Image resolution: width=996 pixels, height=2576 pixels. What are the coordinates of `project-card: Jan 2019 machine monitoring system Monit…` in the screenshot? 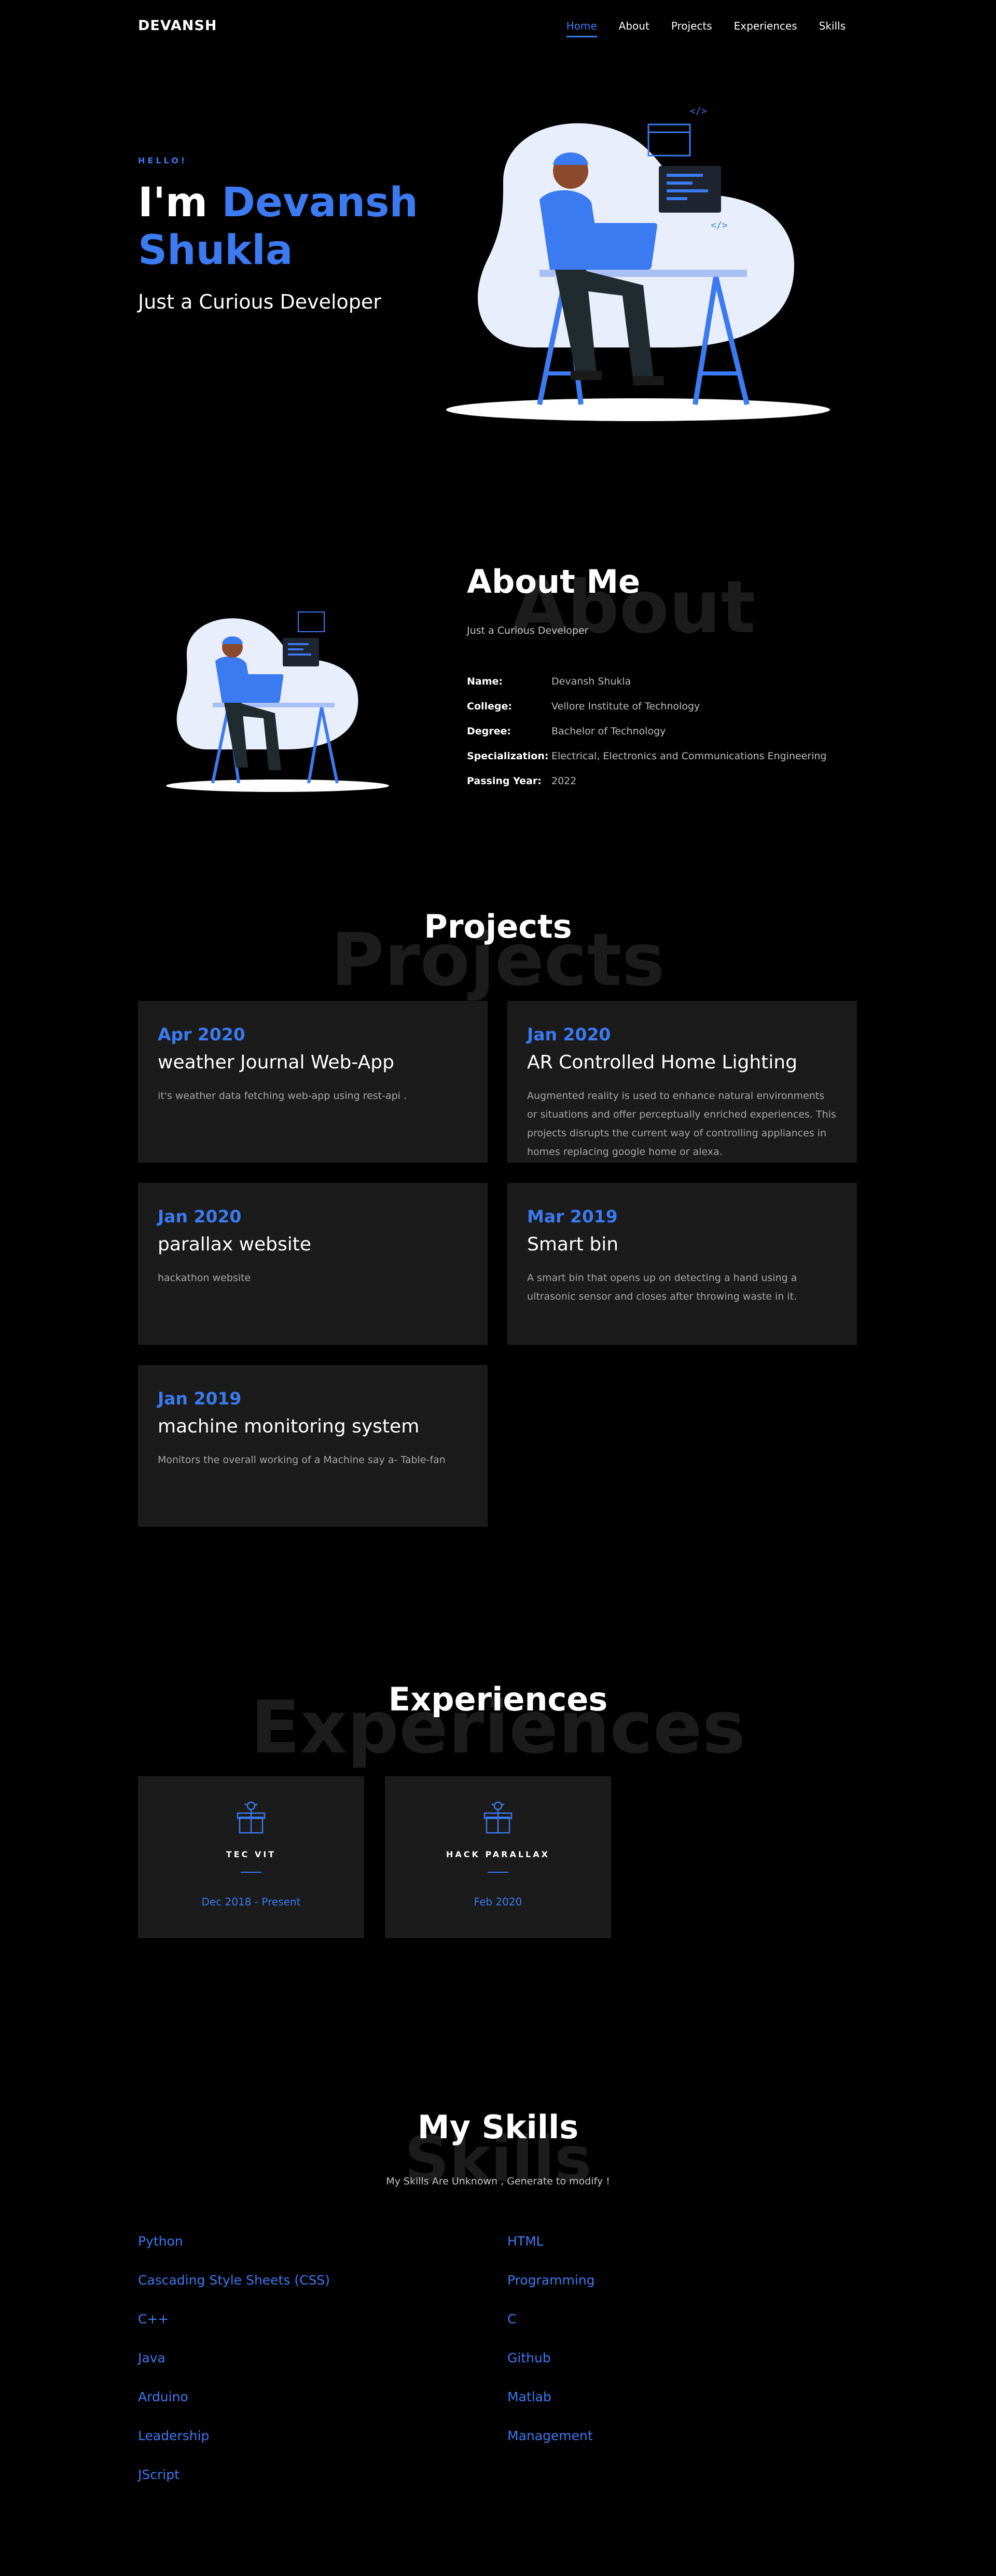 It's located at (313, 1446).